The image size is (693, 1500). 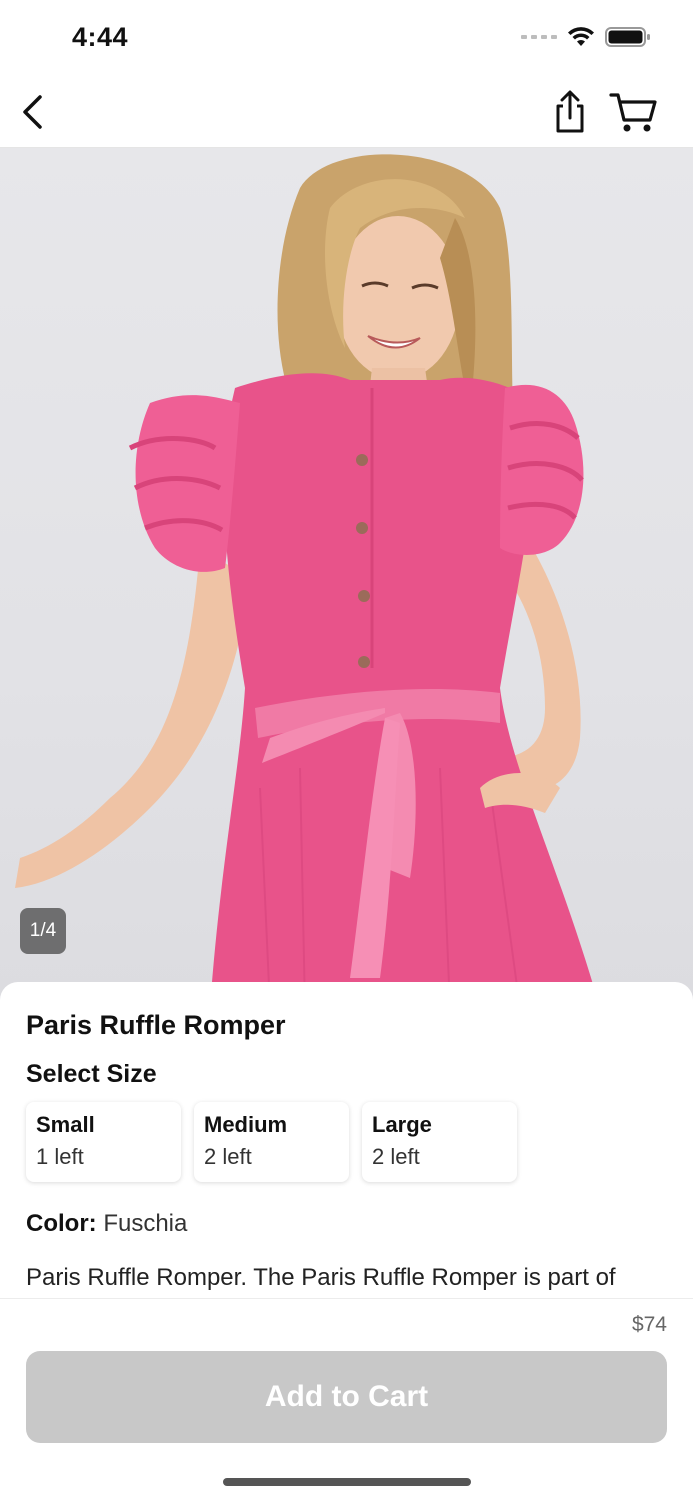 I want to click on select-size-heading: Select Size, so click(x=91, y=1074).